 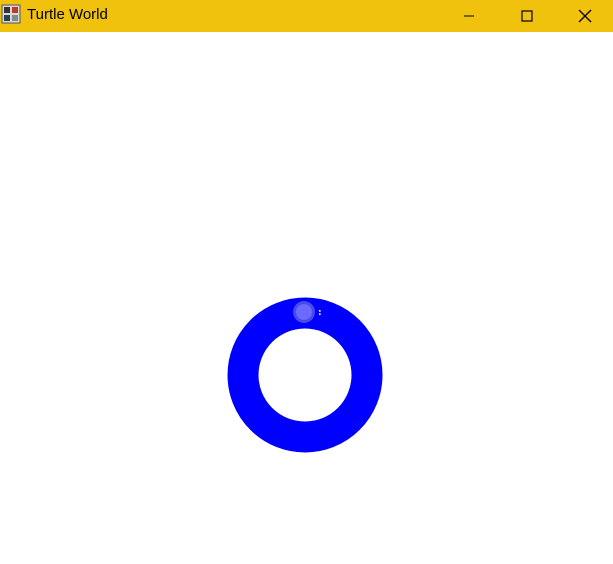 I want to click on turtle-drawn-ring, so click(x=305, y=375).